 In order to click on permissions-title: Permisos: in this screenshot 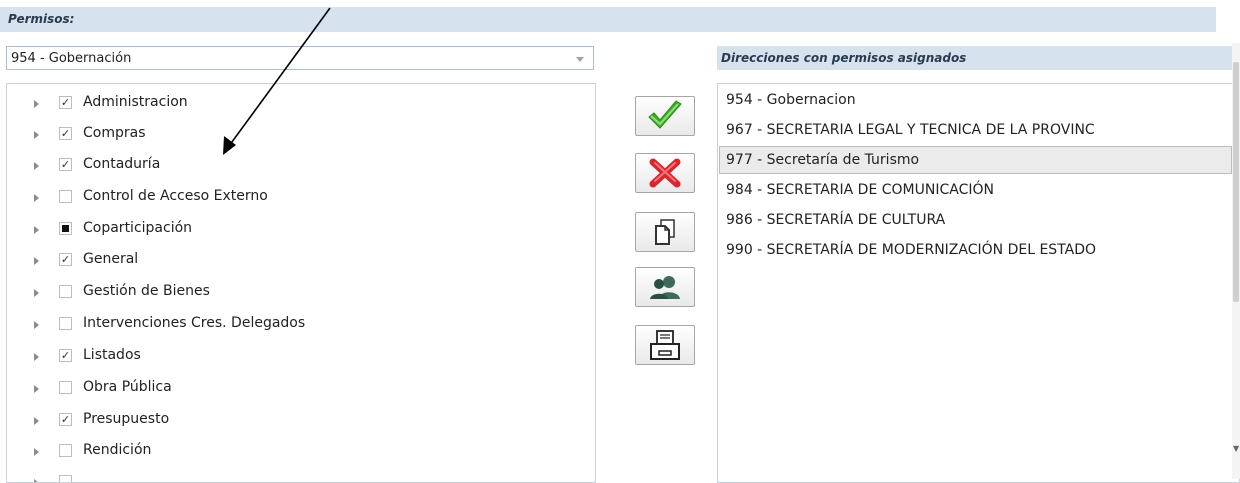, I will do `click(41, 19)`.